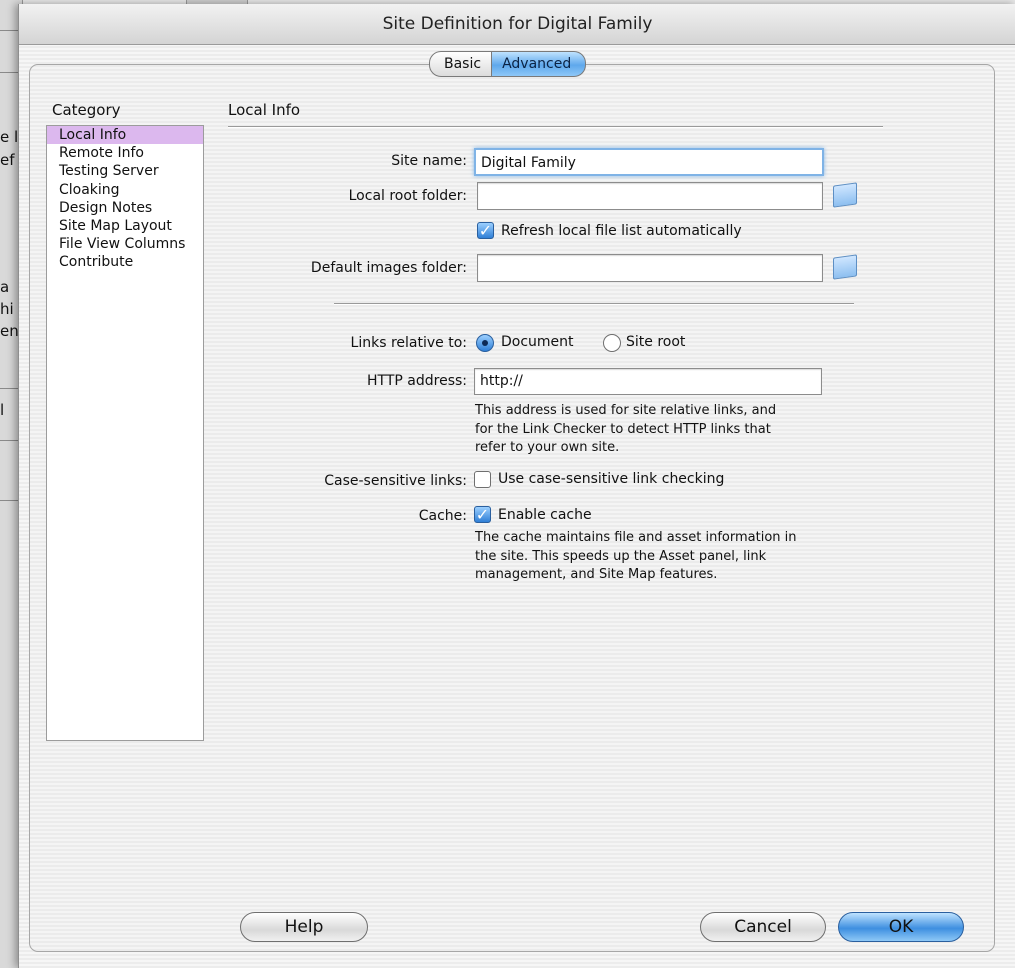  Describe the element at coordinates (5, 287) in the screenshot. I see `background-text: a` at that location.